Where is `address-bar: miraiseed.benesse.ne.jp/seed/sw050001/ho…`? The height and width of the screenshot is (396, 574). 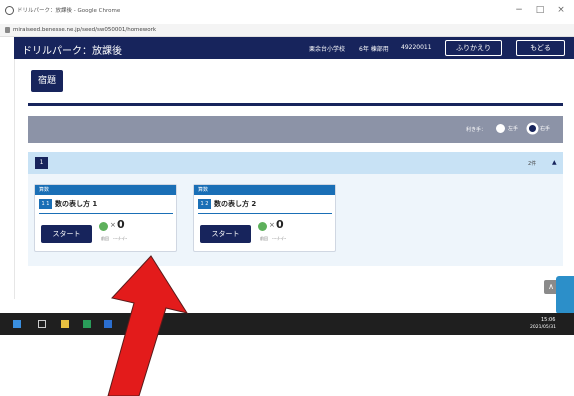
address-bar: miraiseed.benesse.ne.jp/seed/sw050001/ho… is located at coordinates (287, 30).